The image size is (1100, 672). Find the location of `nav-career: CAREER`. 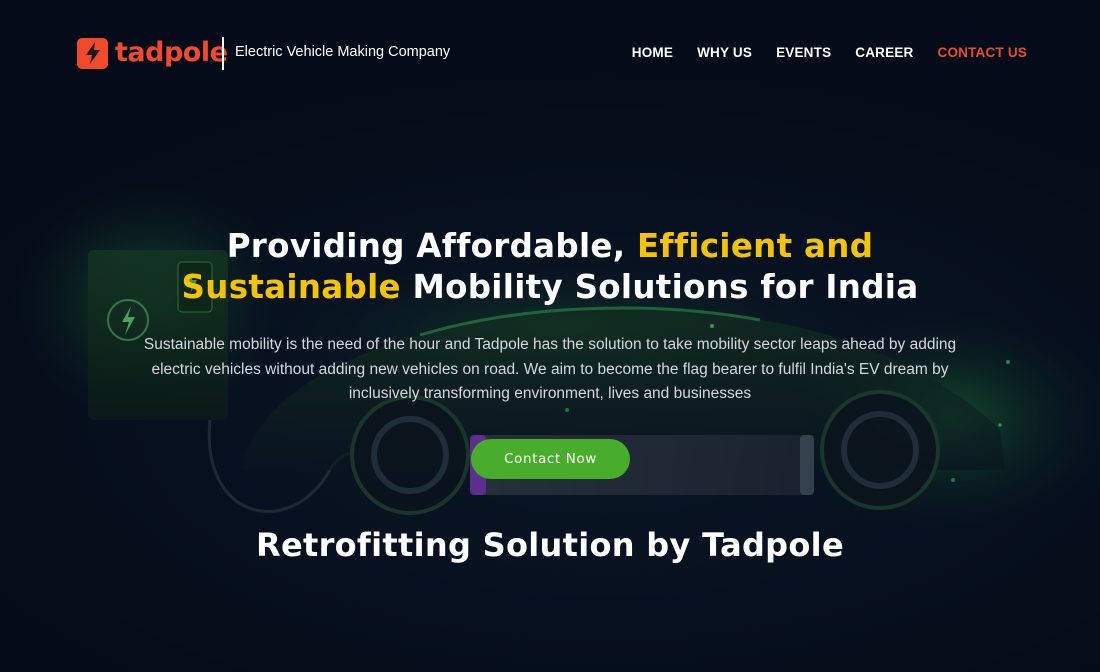

nav-career: CAREER is located at coordinates (884, 52).